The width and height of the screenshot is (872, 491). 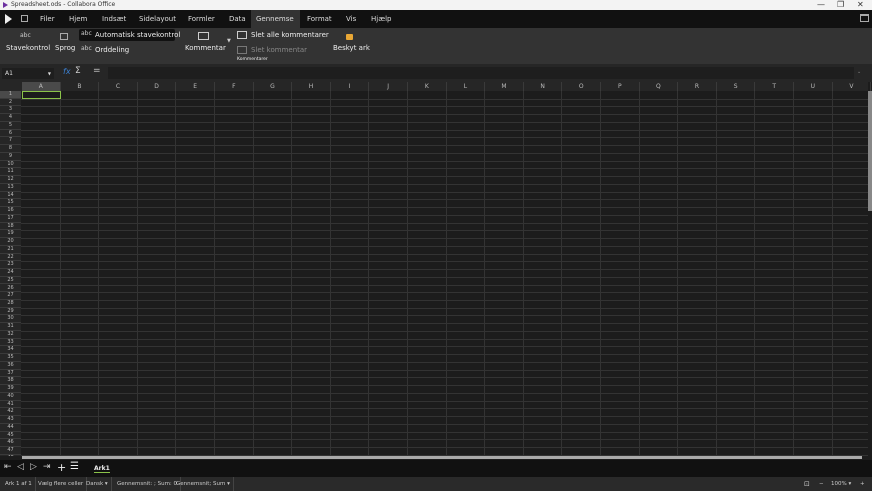 What do you see at coordinates (129, 35) in the screenshot?
I see `auto-spellcheck-button: abc Automatisk stavekontrol` at bounding box center [129, 35].